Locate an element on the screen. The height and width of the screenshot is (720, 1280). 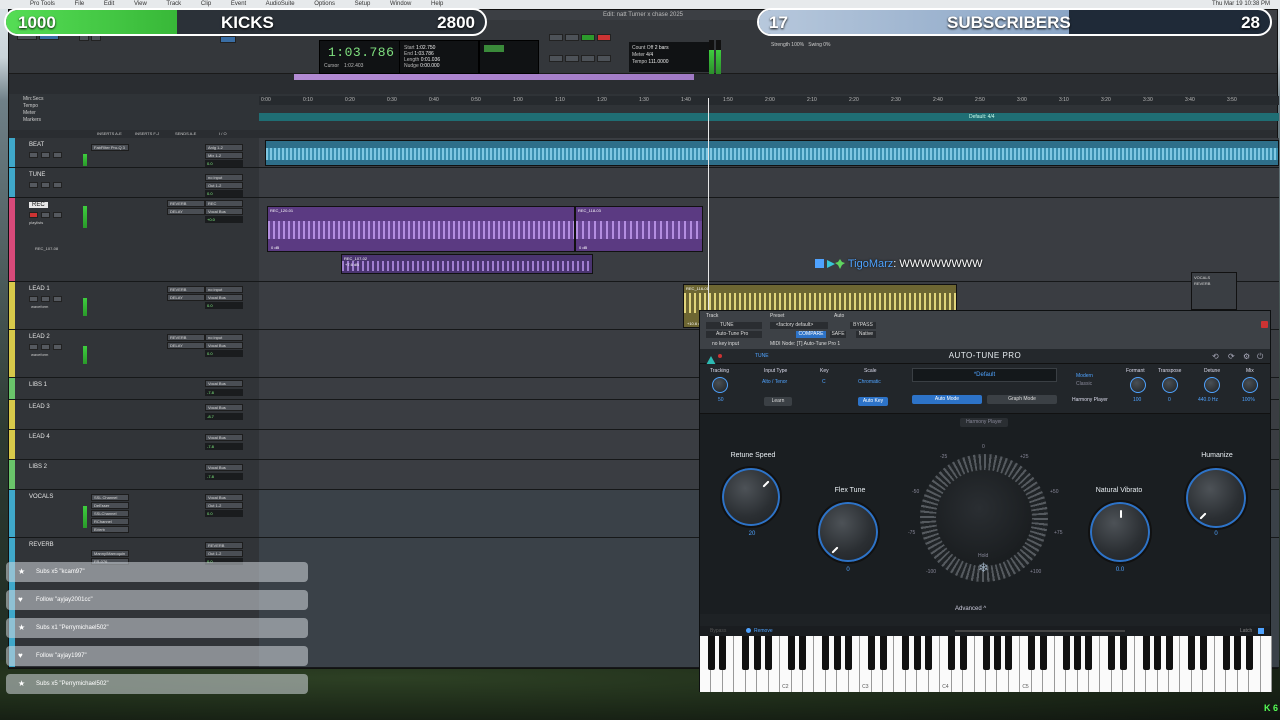
ruler-tempo: Tempo is located at coordinates (33, 106).